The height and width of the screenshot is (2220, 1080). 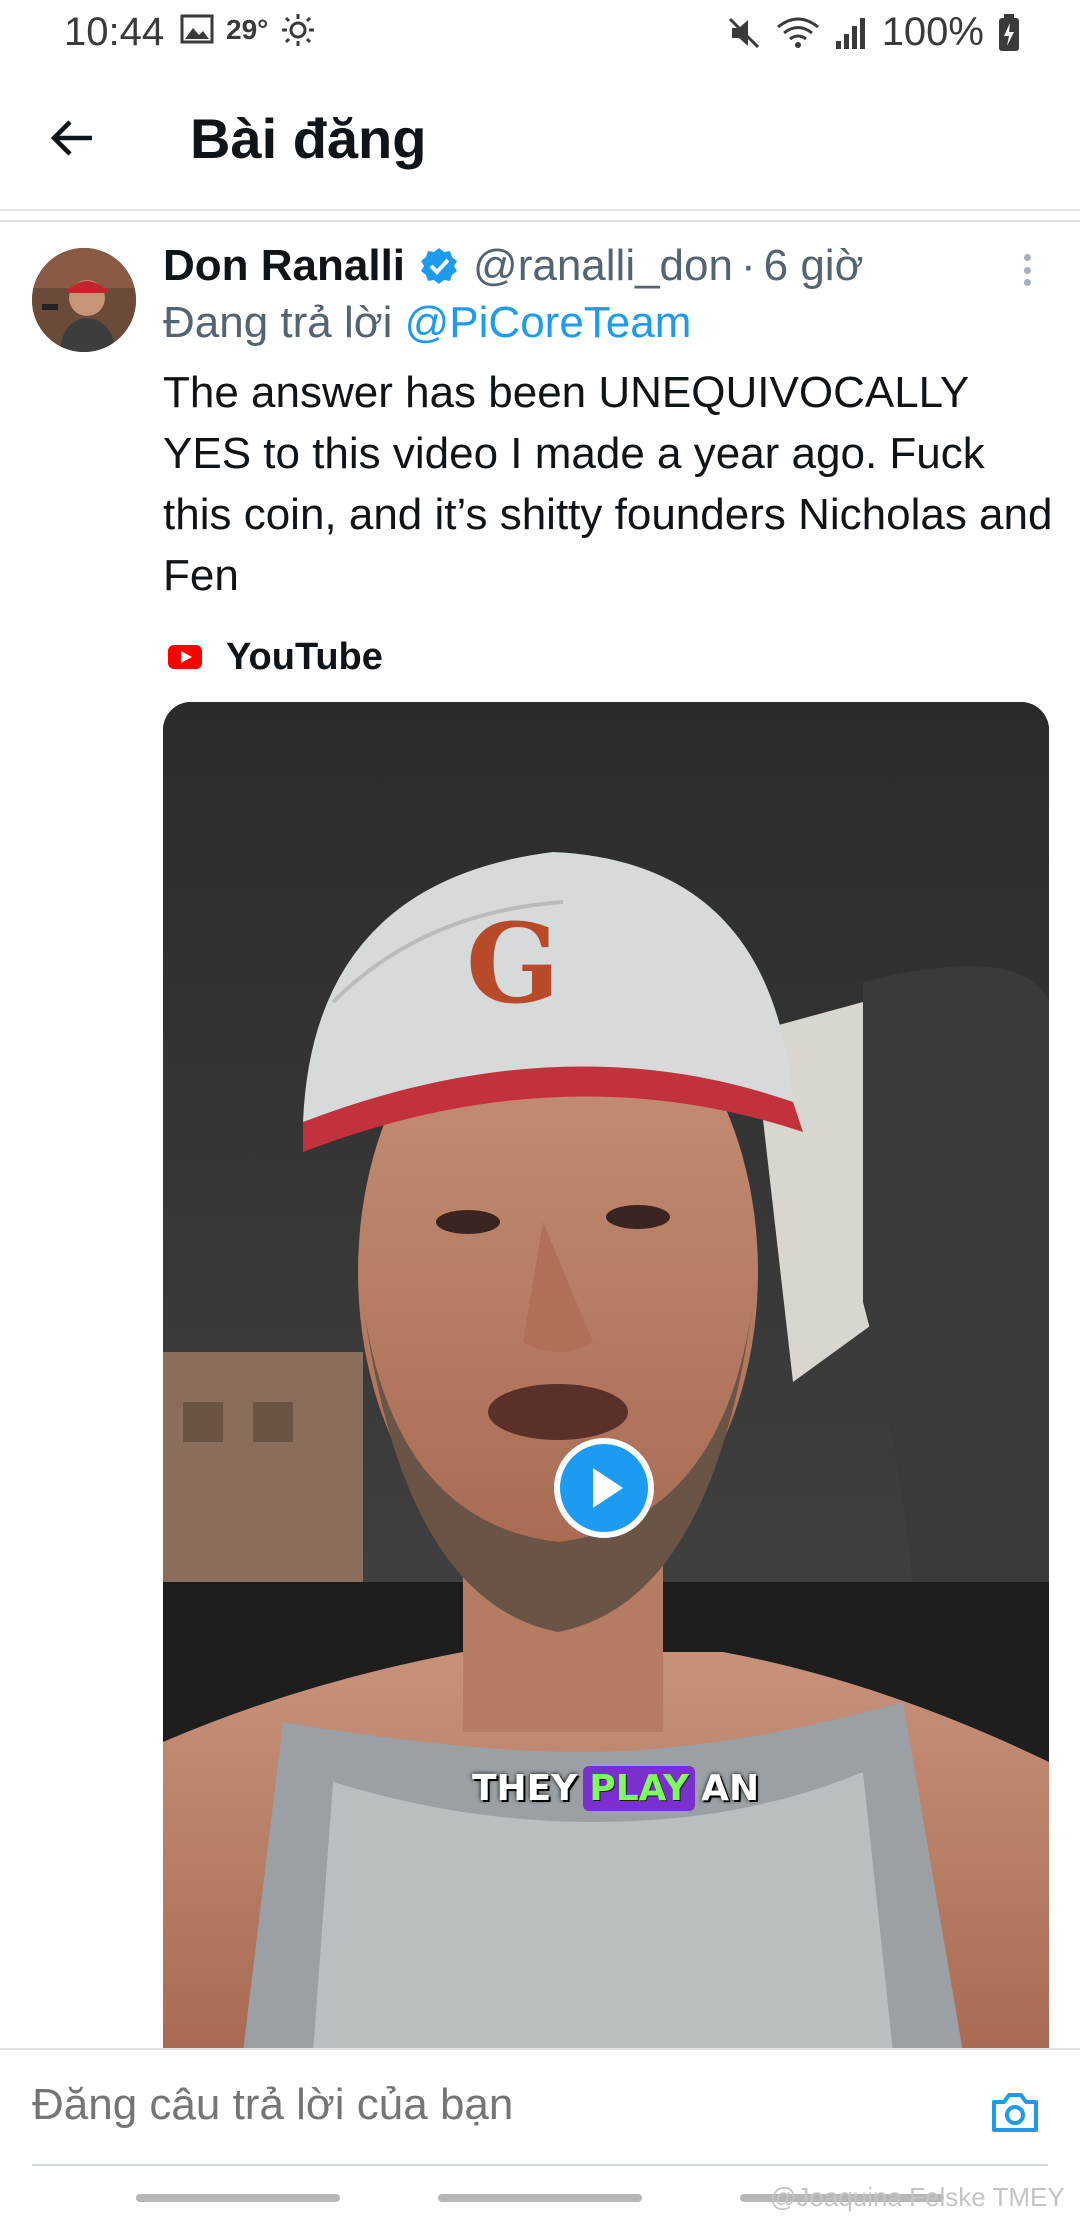 I want to click on youtube-icon, so click(x=185, y=657).